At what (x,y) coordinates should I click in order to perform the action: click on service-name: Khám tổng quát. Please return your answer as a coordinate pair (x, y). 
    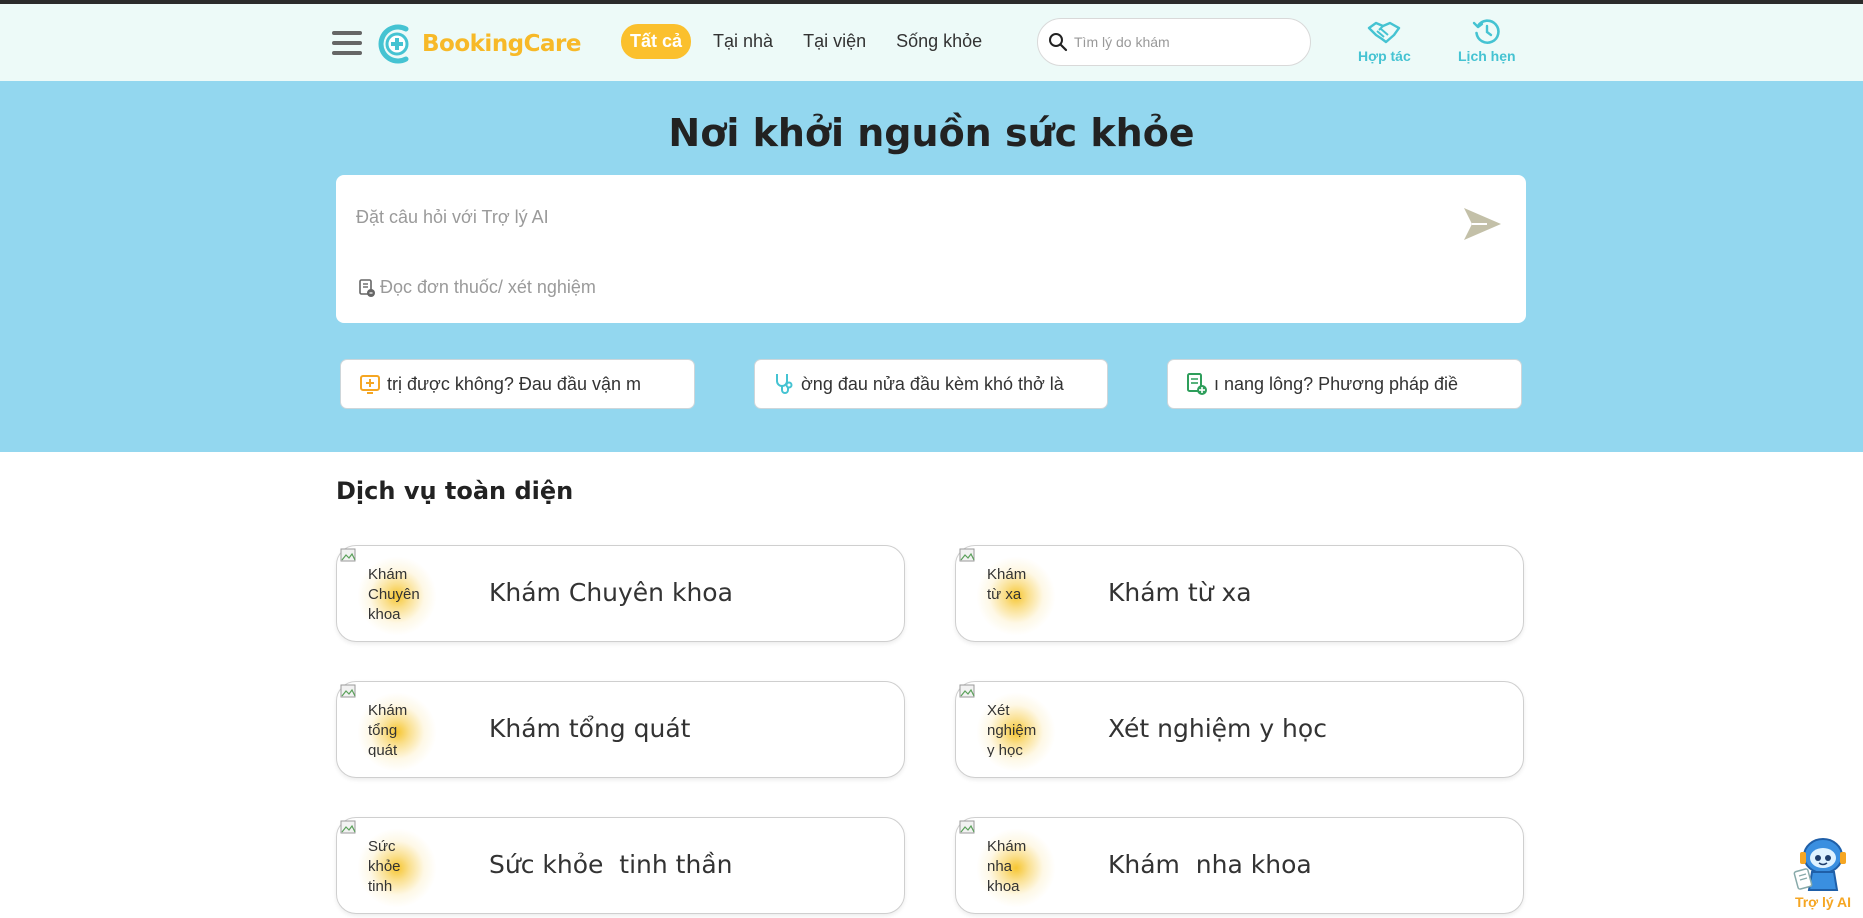
    Looking at the image, I should click on (590, 728).